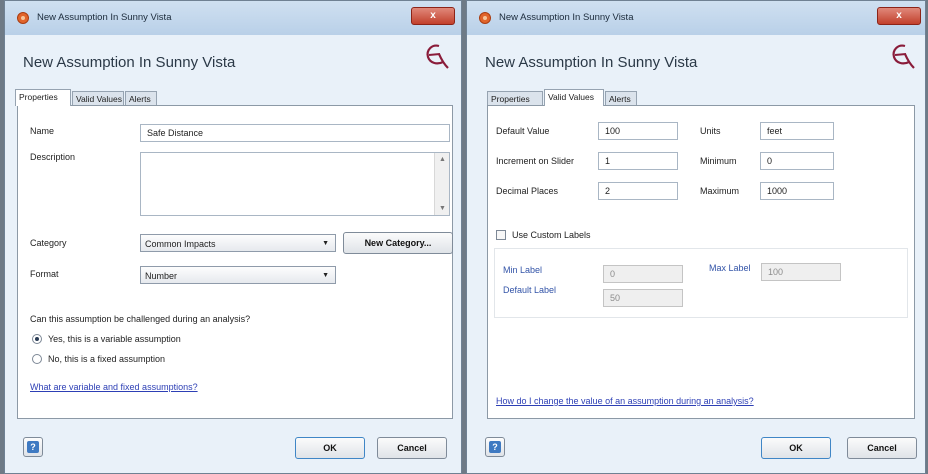 This screenshot has width=928, height=474. What do you see at coordinates (48, 243) in the screenshot?
I see `category-label: Category` at bounding box center [48, 243].